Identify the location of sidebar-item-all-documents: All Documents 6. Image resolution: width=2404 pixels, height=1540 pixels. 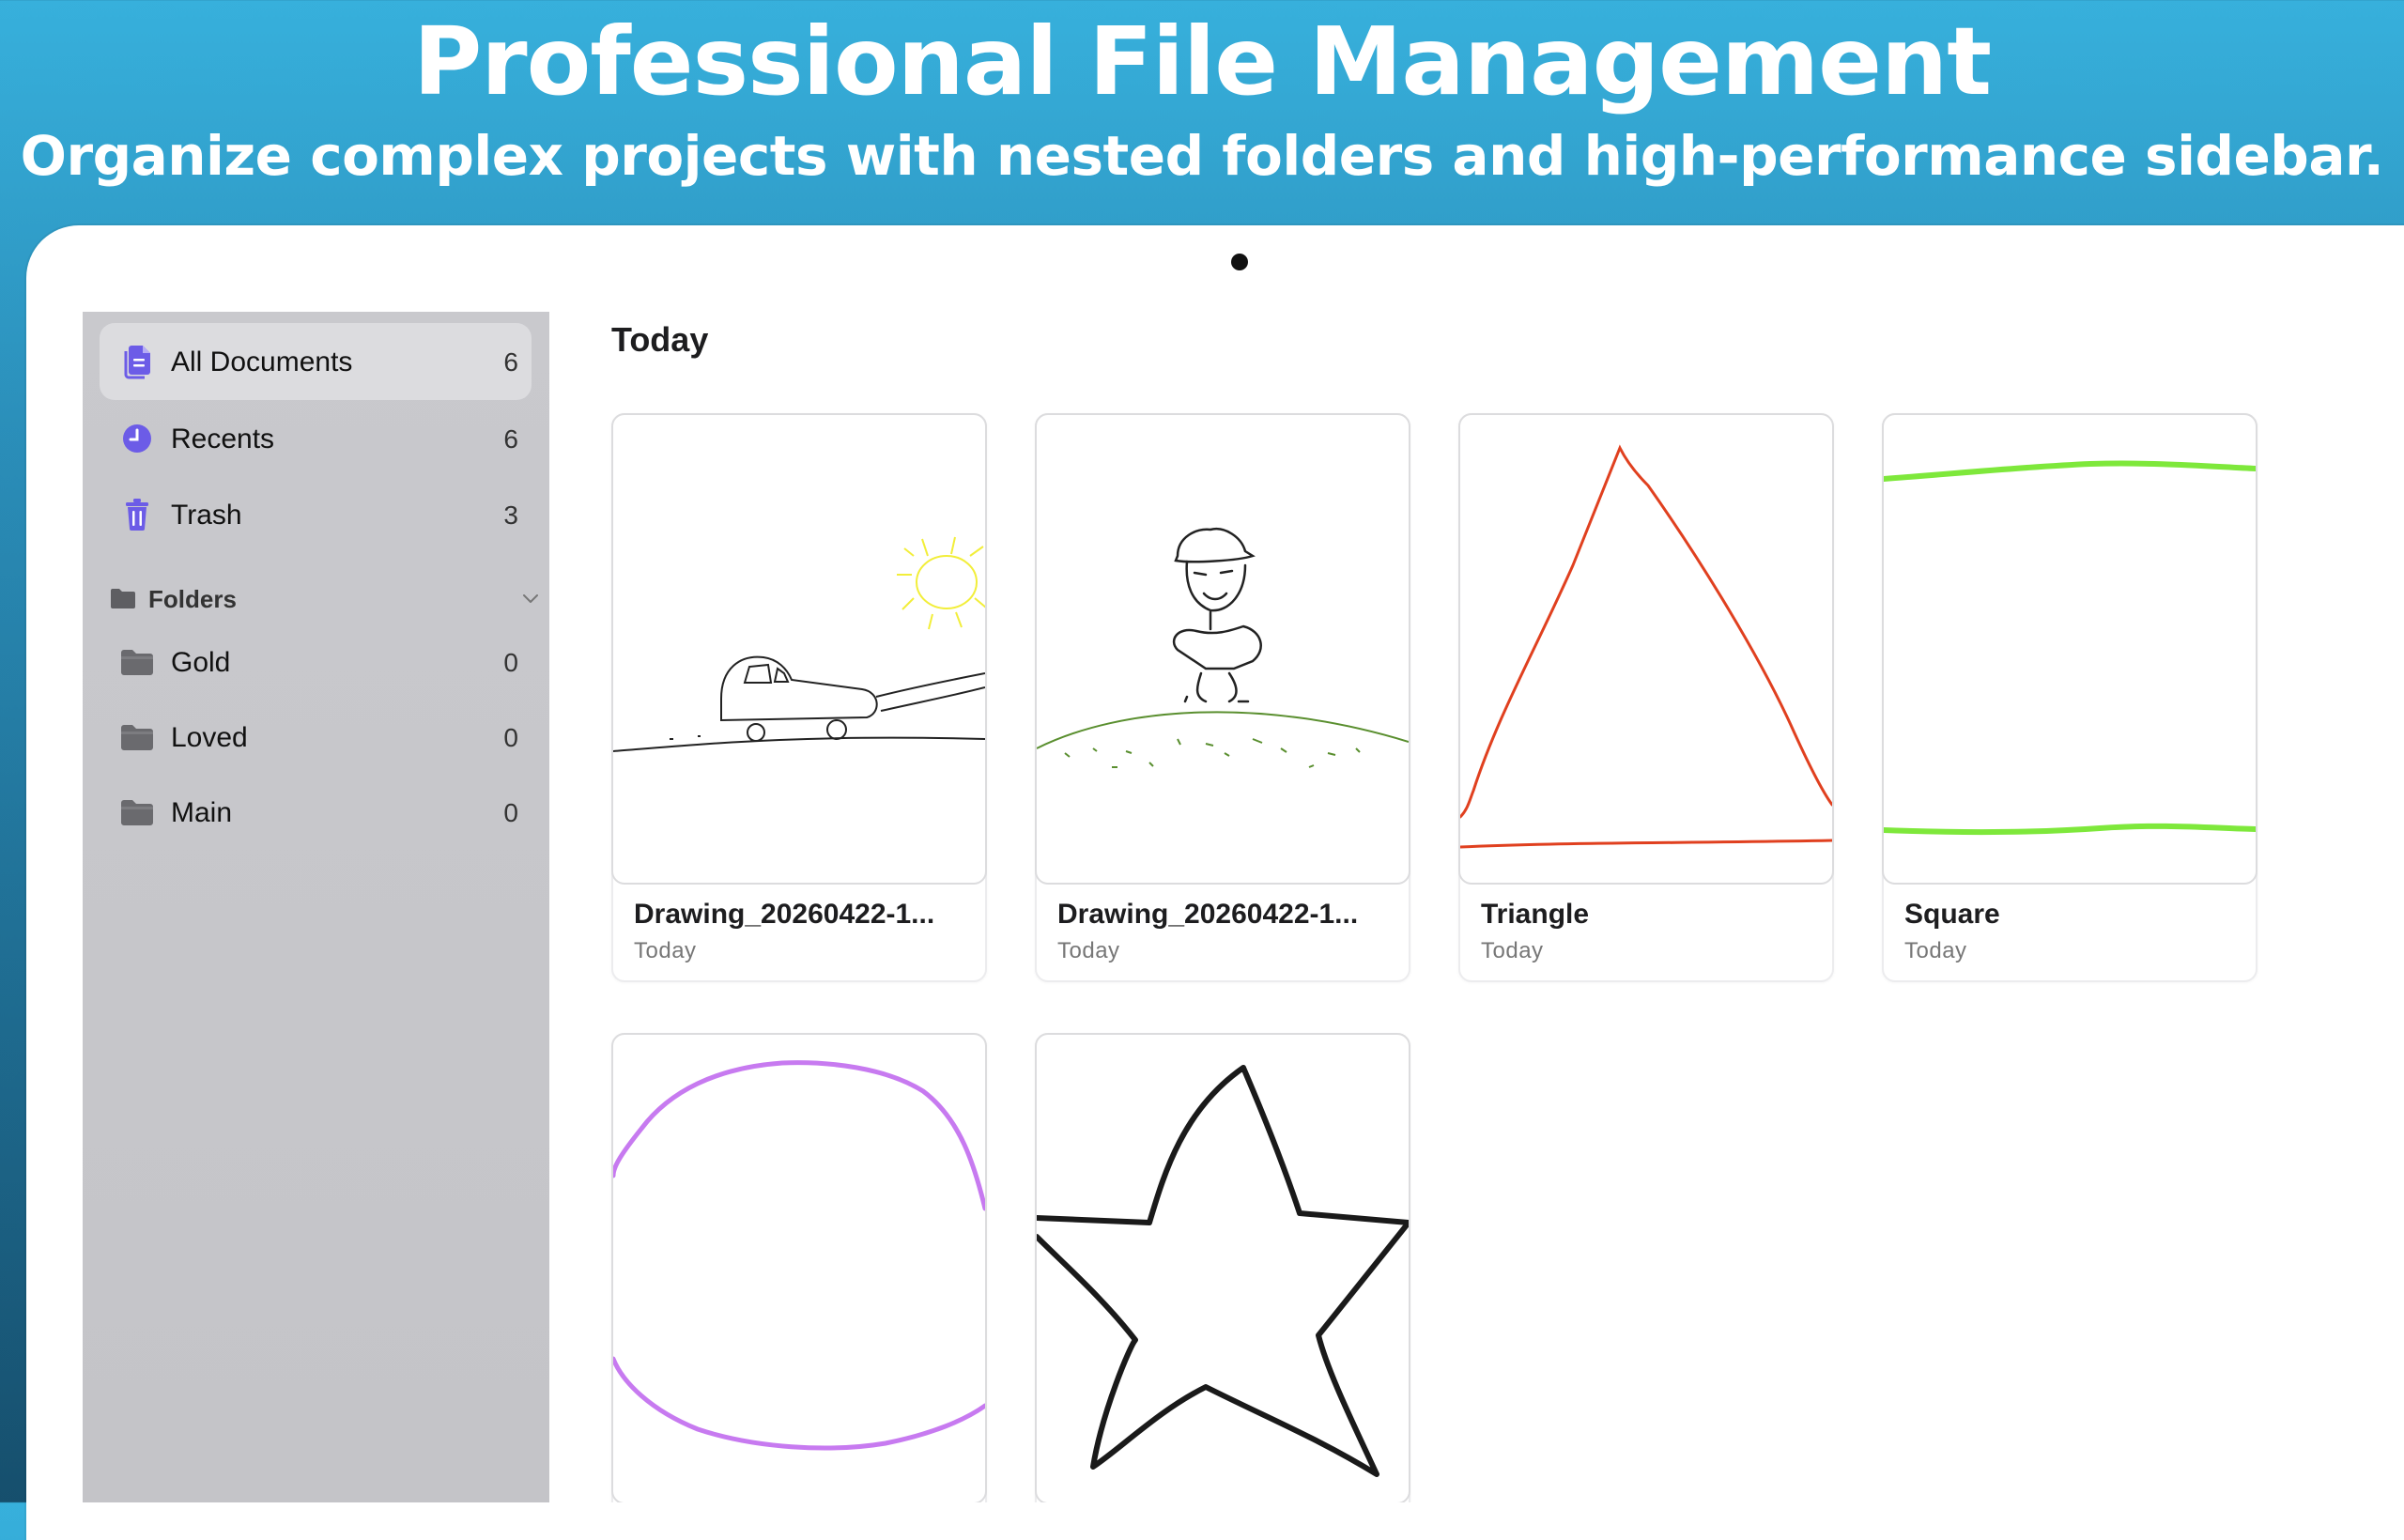
(316, 361).